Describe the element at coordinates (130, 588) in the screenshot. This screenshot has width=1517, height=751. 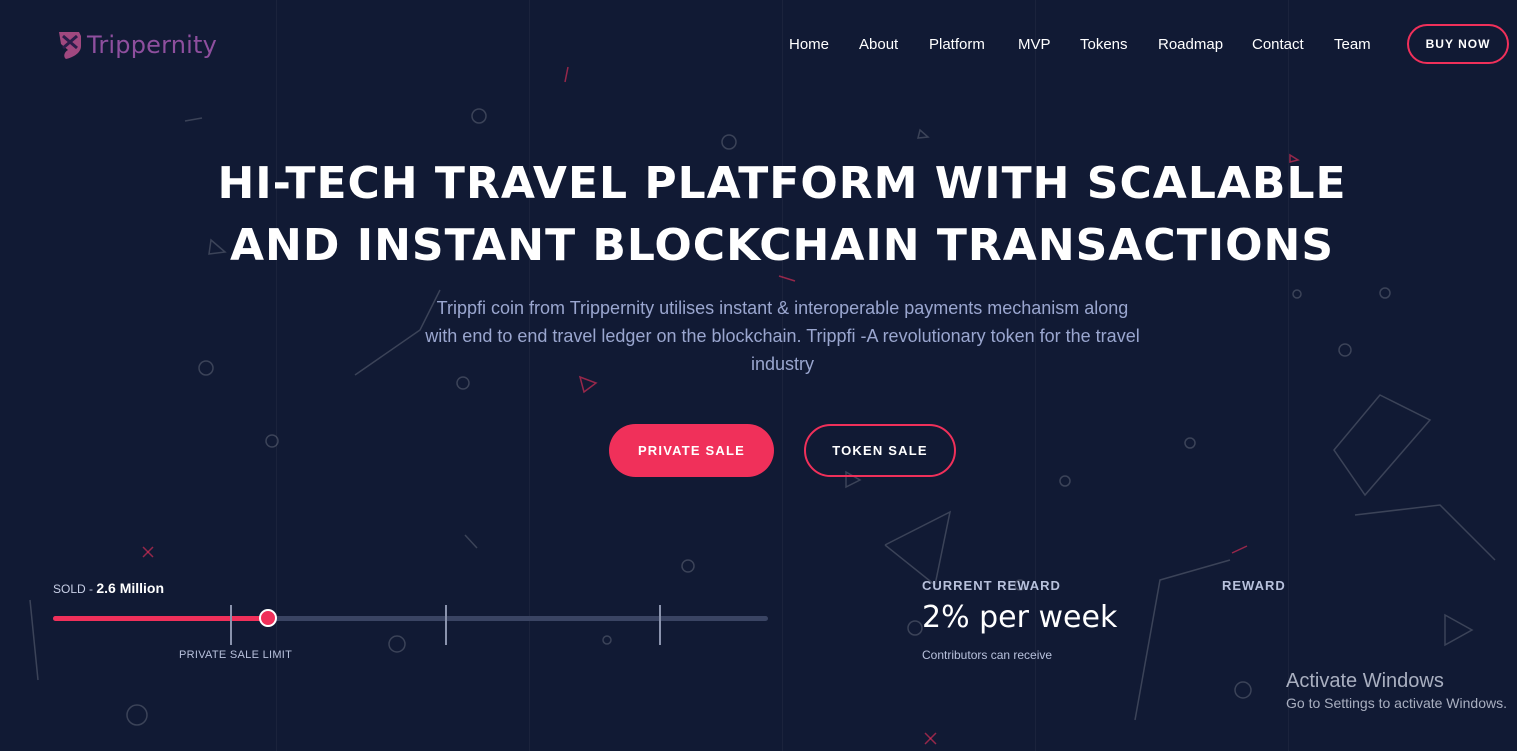
I see `sold-value: 2.6 Million` at that location.